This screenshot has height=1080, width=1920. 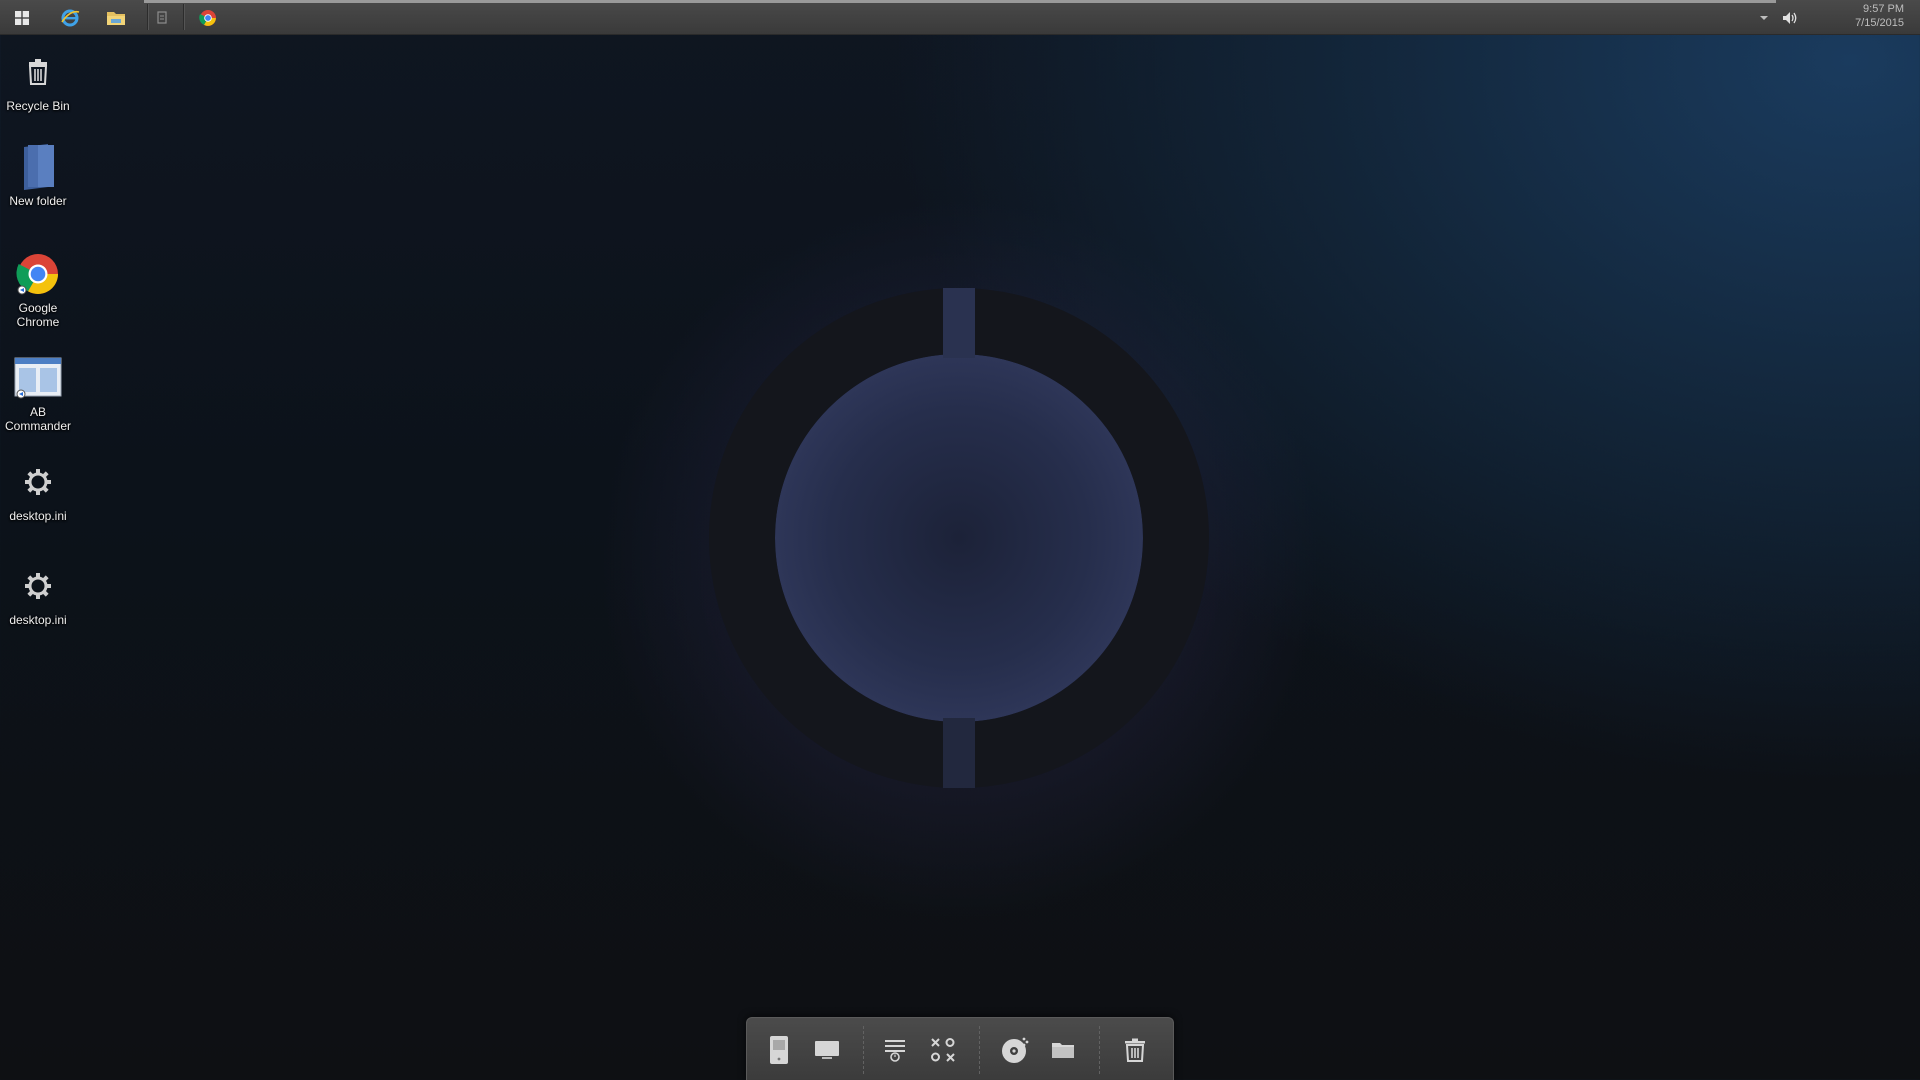 What do you see at coordinates (959, 538) in the screenshot?
I see `wallpaper-logo` at bounding box center [959, 538].